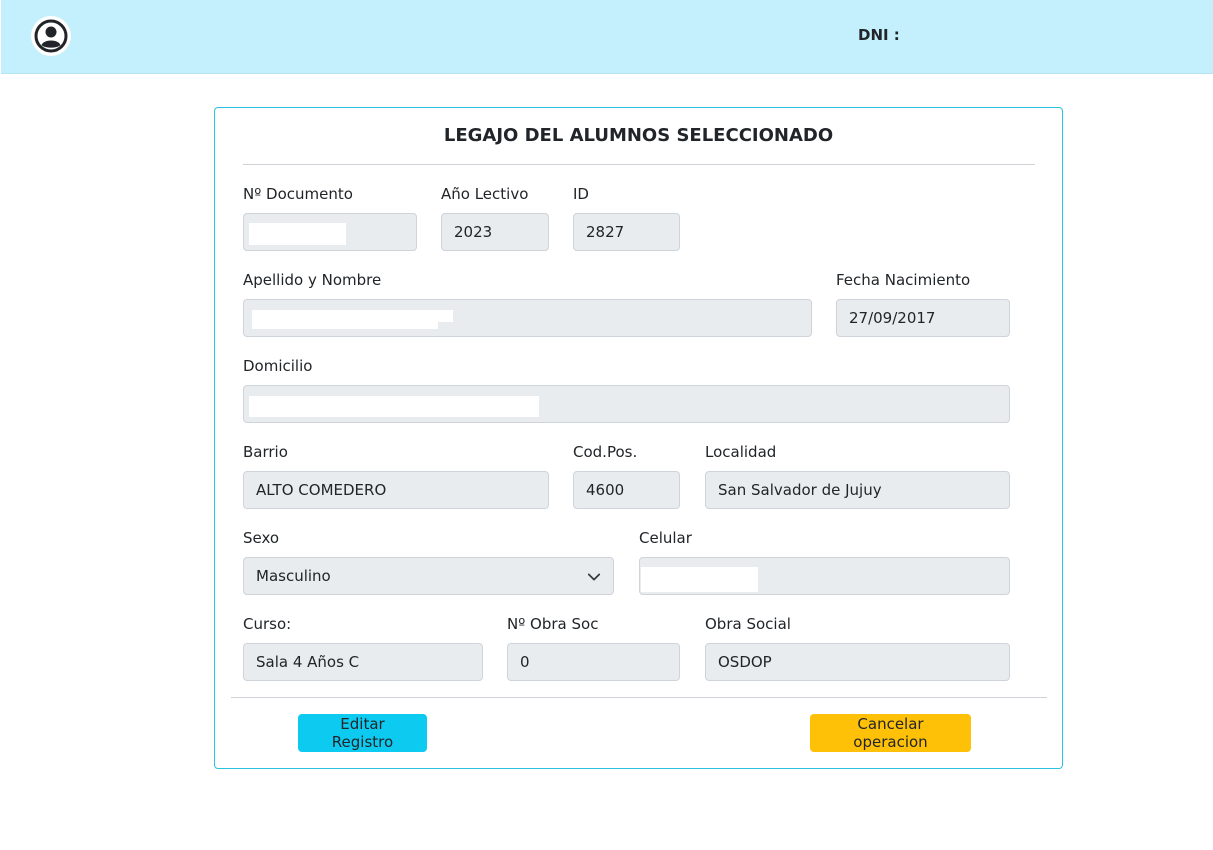 The width and height of the screenshot is (1213, 850). I want to click on footer-divider, so click(639, 697).